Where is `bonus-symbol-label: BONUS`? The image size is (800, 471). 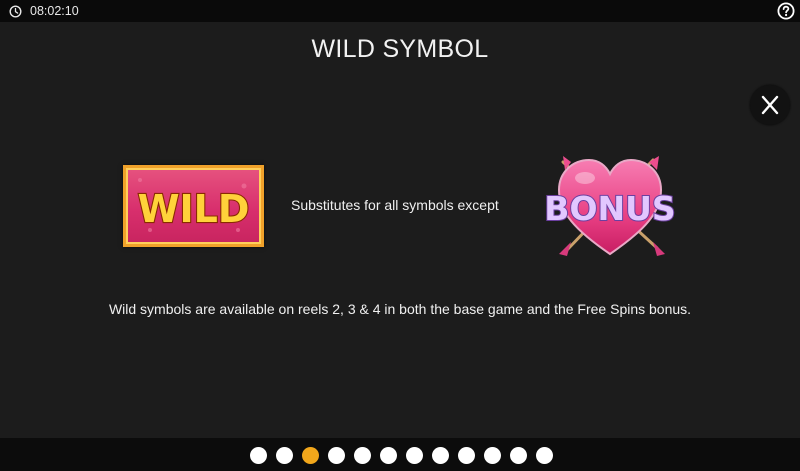
bonus-symbol-label: BONUS is located at coordinates (609, 208).